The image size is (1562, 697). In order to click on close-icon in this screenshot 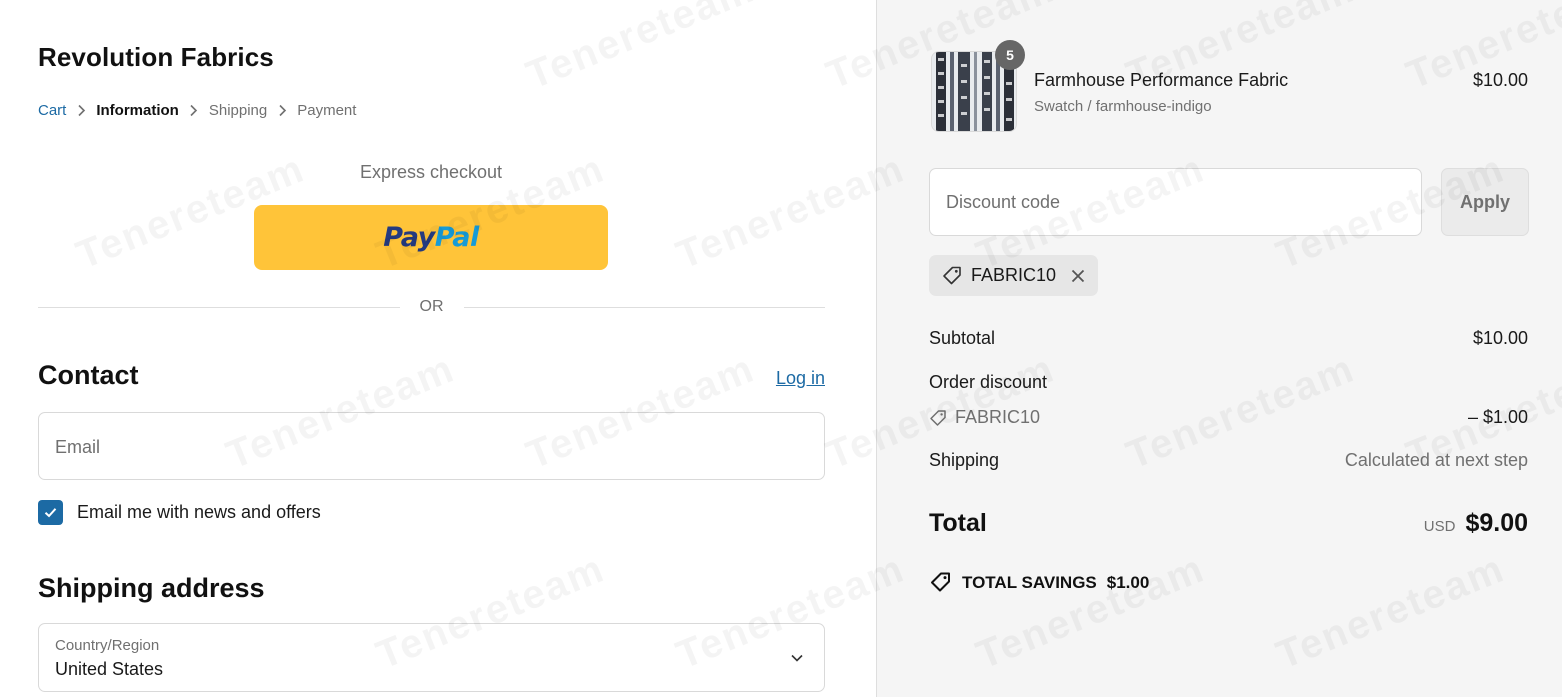, I will do `click(1078, 276)`.